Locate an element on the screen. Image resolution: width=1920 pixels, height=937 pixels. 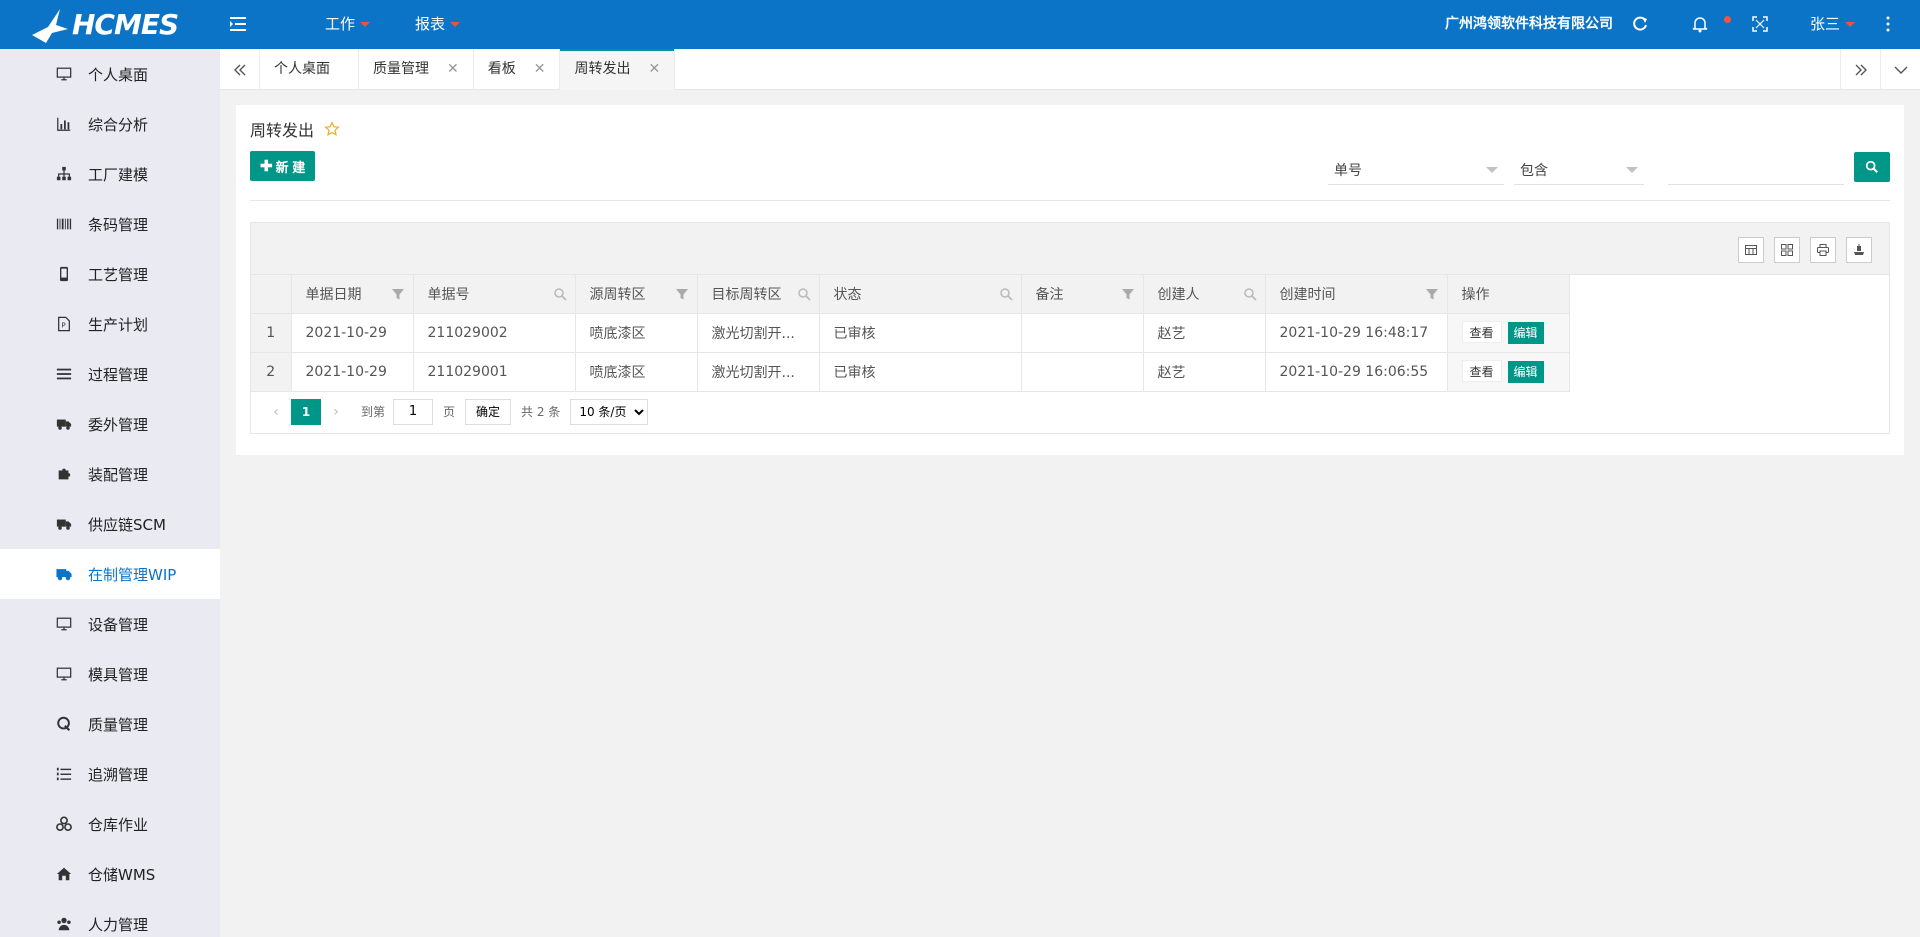
tab-2: 看板 ✕ is located at coordinates (517, 69).